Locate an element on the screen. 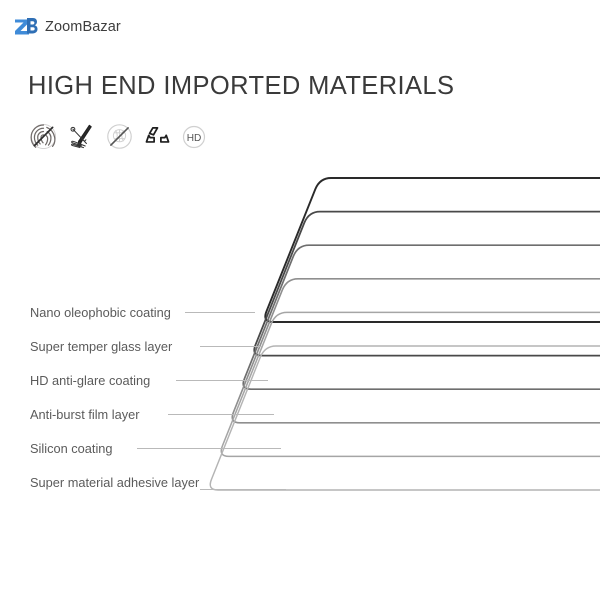 This screenshot has height=600, width=600. layer-label-6: Super material adhesive layer is located at coordinates (115, 482).